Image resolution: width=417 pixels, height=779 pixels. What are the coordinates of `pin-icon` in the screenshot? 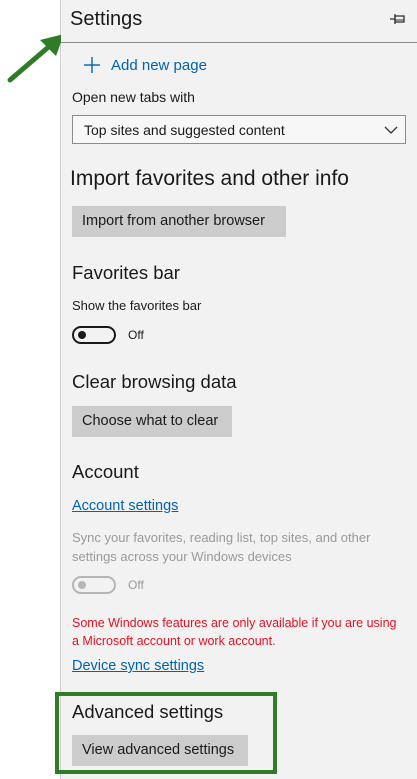 It's located at (398, 19).